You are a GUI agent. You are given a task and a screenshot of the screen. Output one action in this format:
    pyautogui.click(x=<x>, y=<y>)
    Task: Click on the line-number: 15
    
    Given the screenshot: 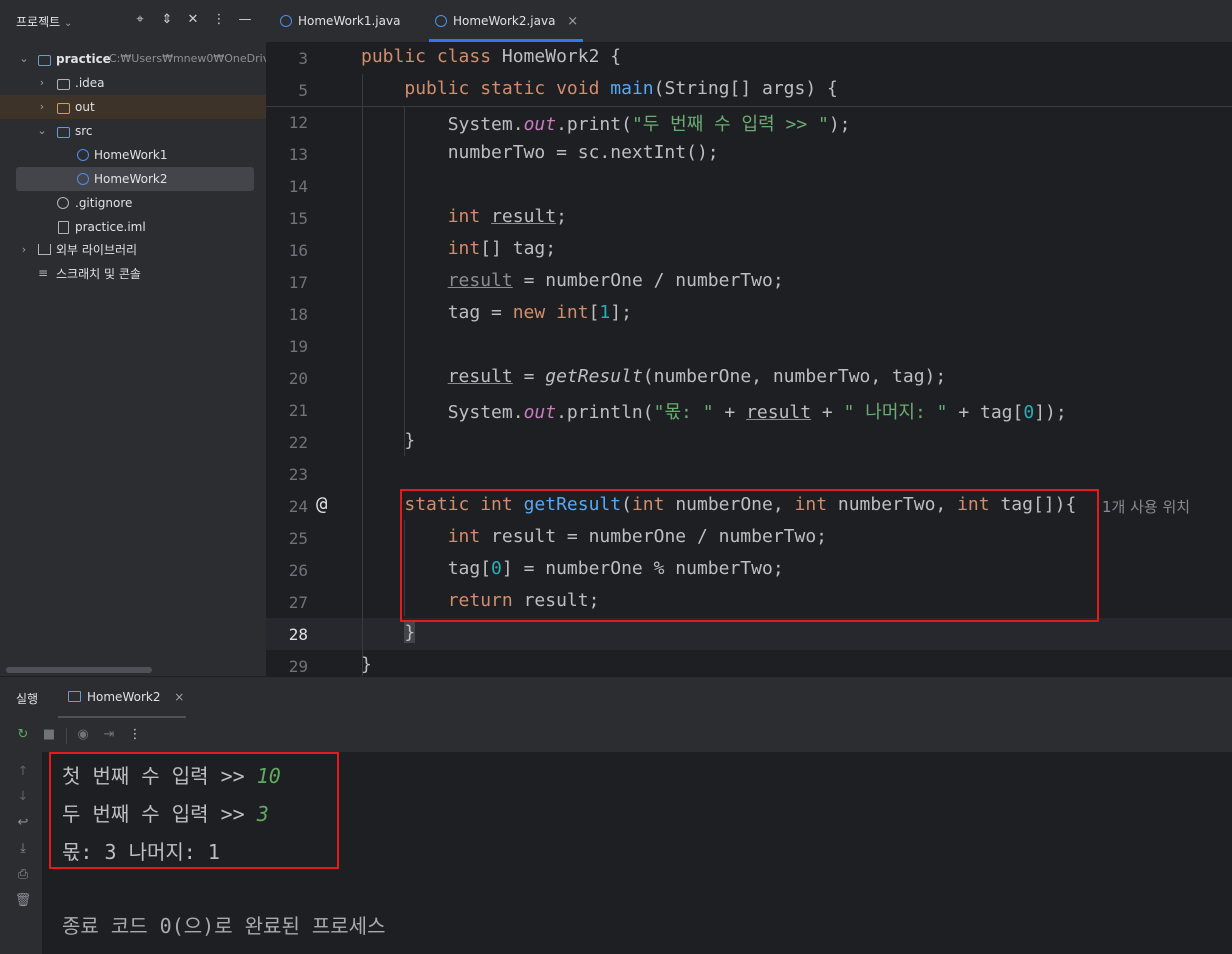 What is the action you would take?
    pyautogui.click(x=298, y=218)
    